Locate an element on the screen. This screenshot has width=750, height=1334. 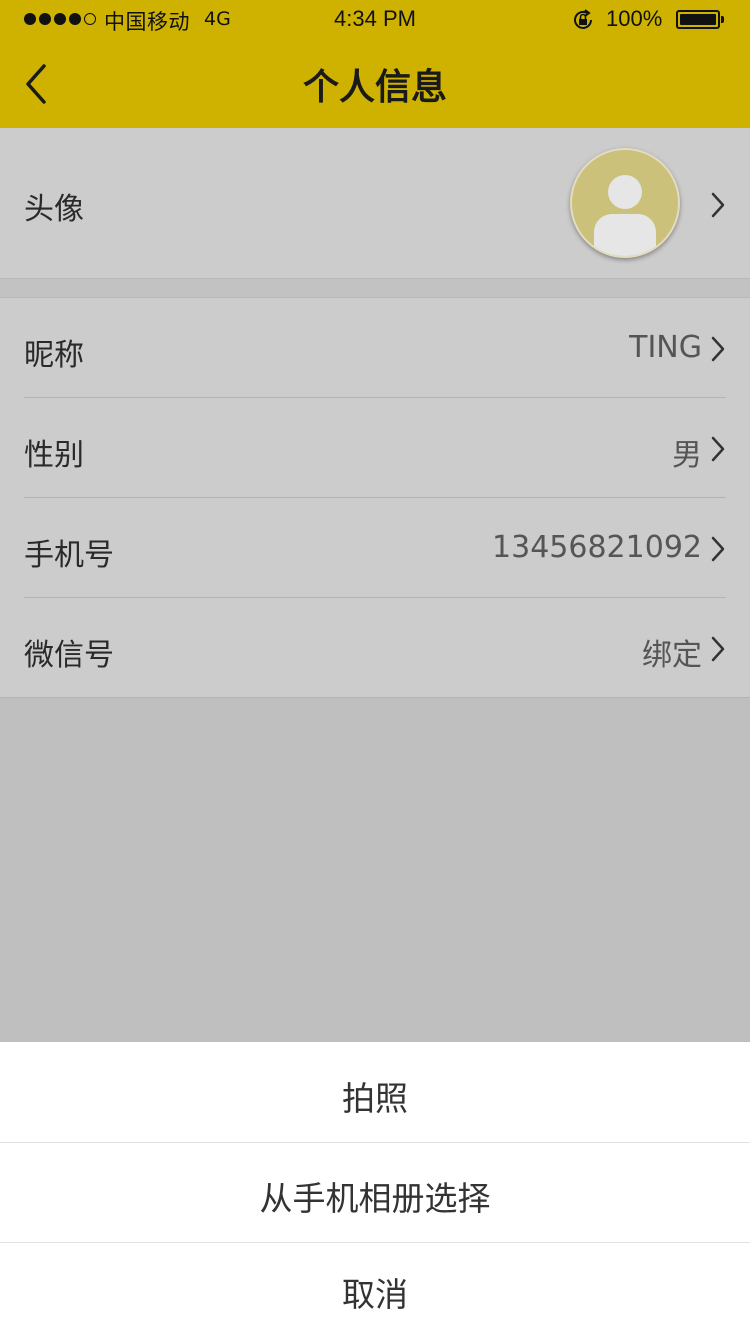
battery-percent: 100% is located at coordinates (634, 18).